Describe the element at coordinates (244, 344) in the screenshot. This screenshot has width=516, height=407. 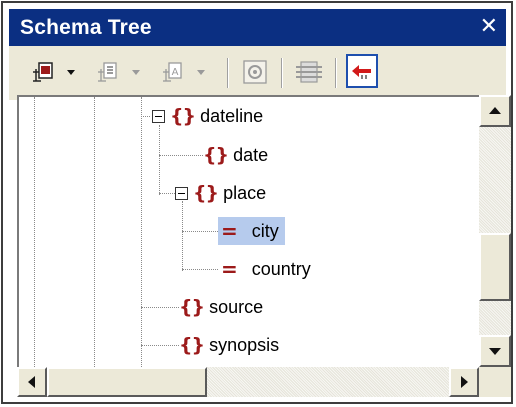
I see `node-label: synopsis` at that location.